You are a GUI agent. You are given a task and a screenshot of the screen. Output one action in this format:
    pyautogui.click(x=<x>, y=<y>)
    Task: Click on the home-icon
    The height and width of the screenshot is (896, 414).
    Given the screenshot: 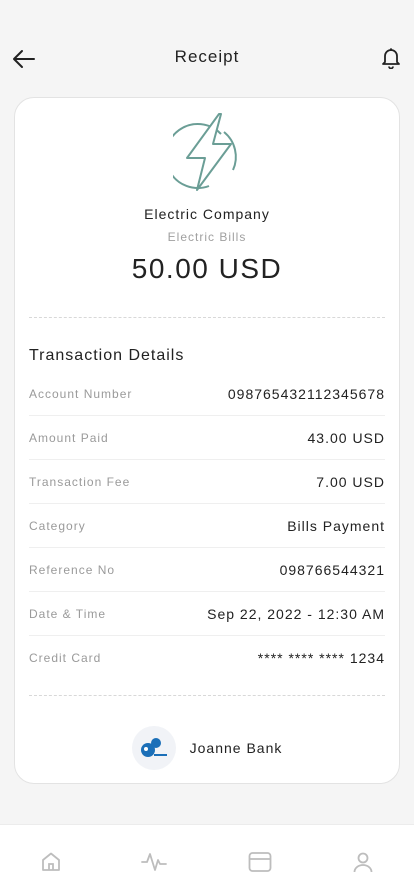 What is the action you would take?
    pyautogui.click(x=51, y=861)
    